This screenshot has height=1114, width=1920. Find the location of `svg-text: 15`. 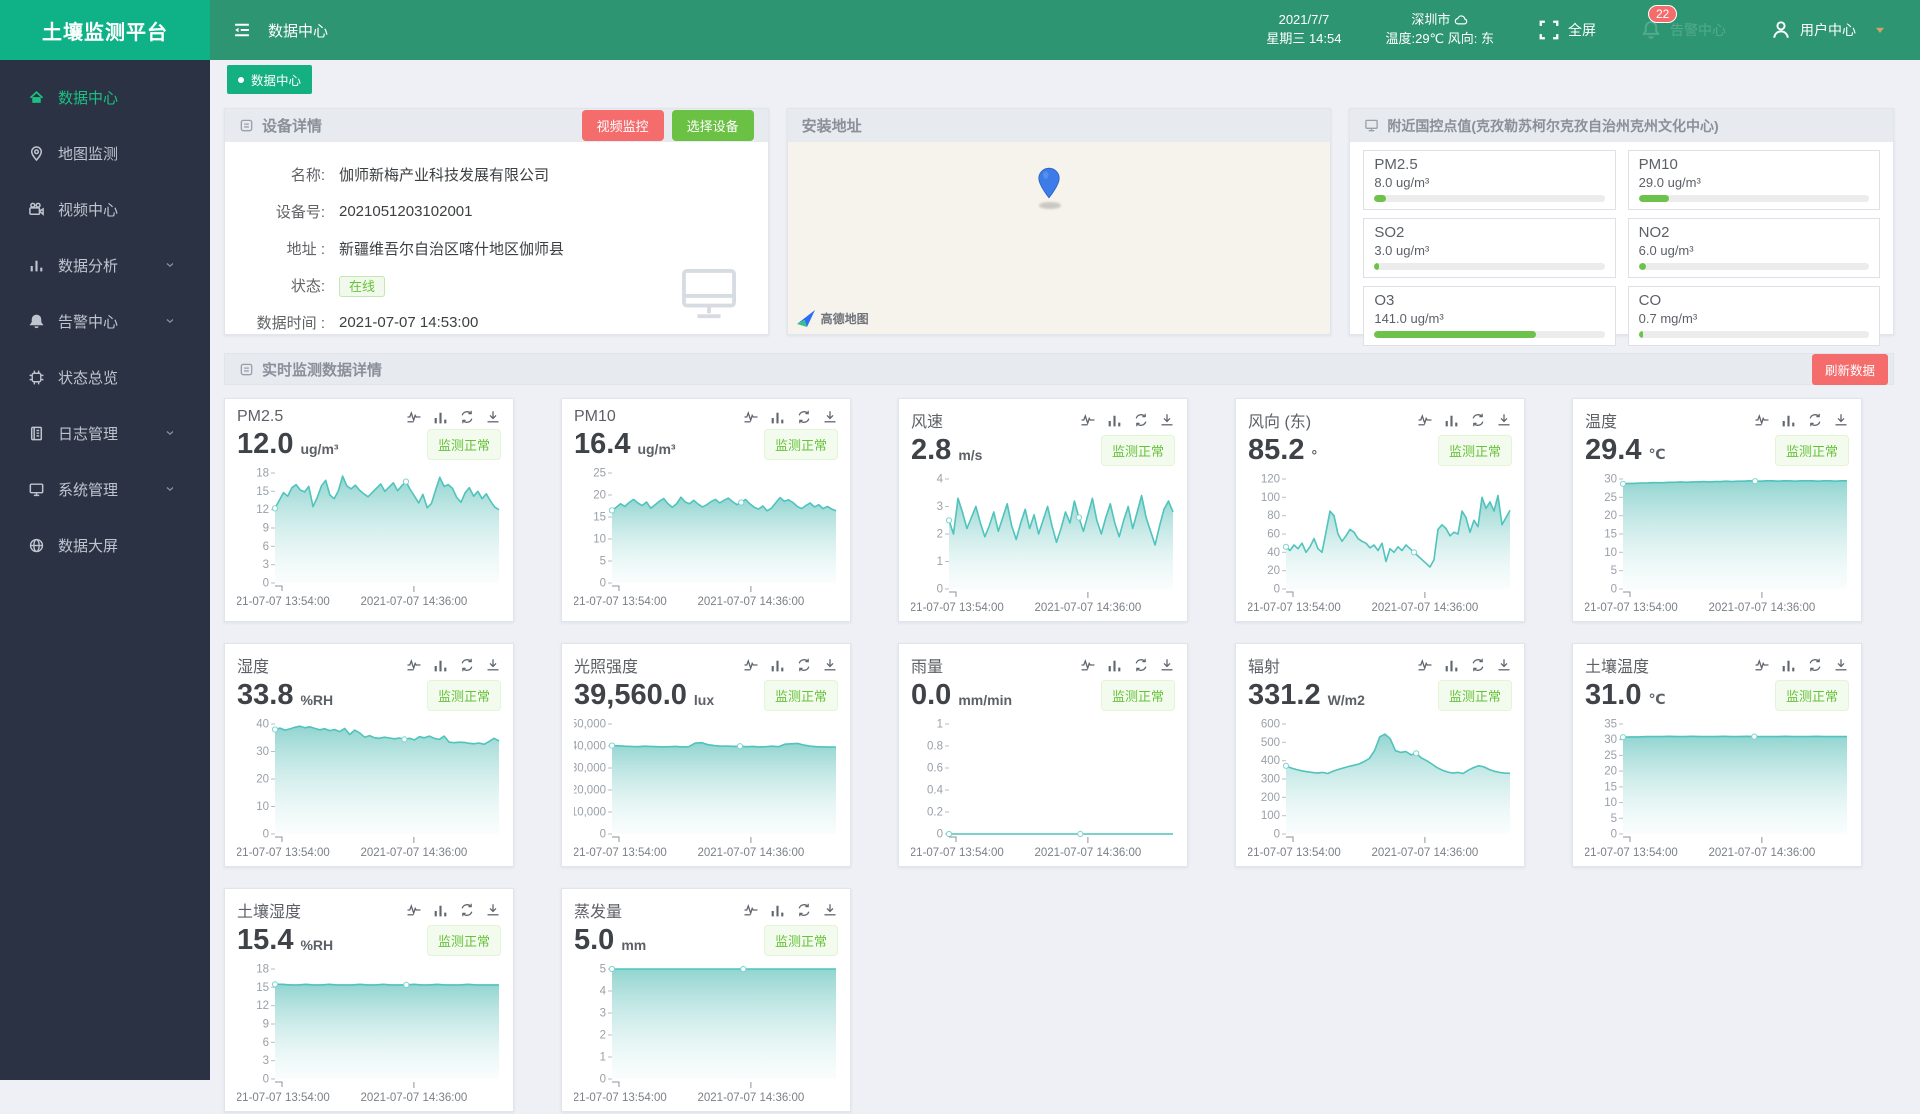

svg-text: 15 is located at coordinates (1610, 535).